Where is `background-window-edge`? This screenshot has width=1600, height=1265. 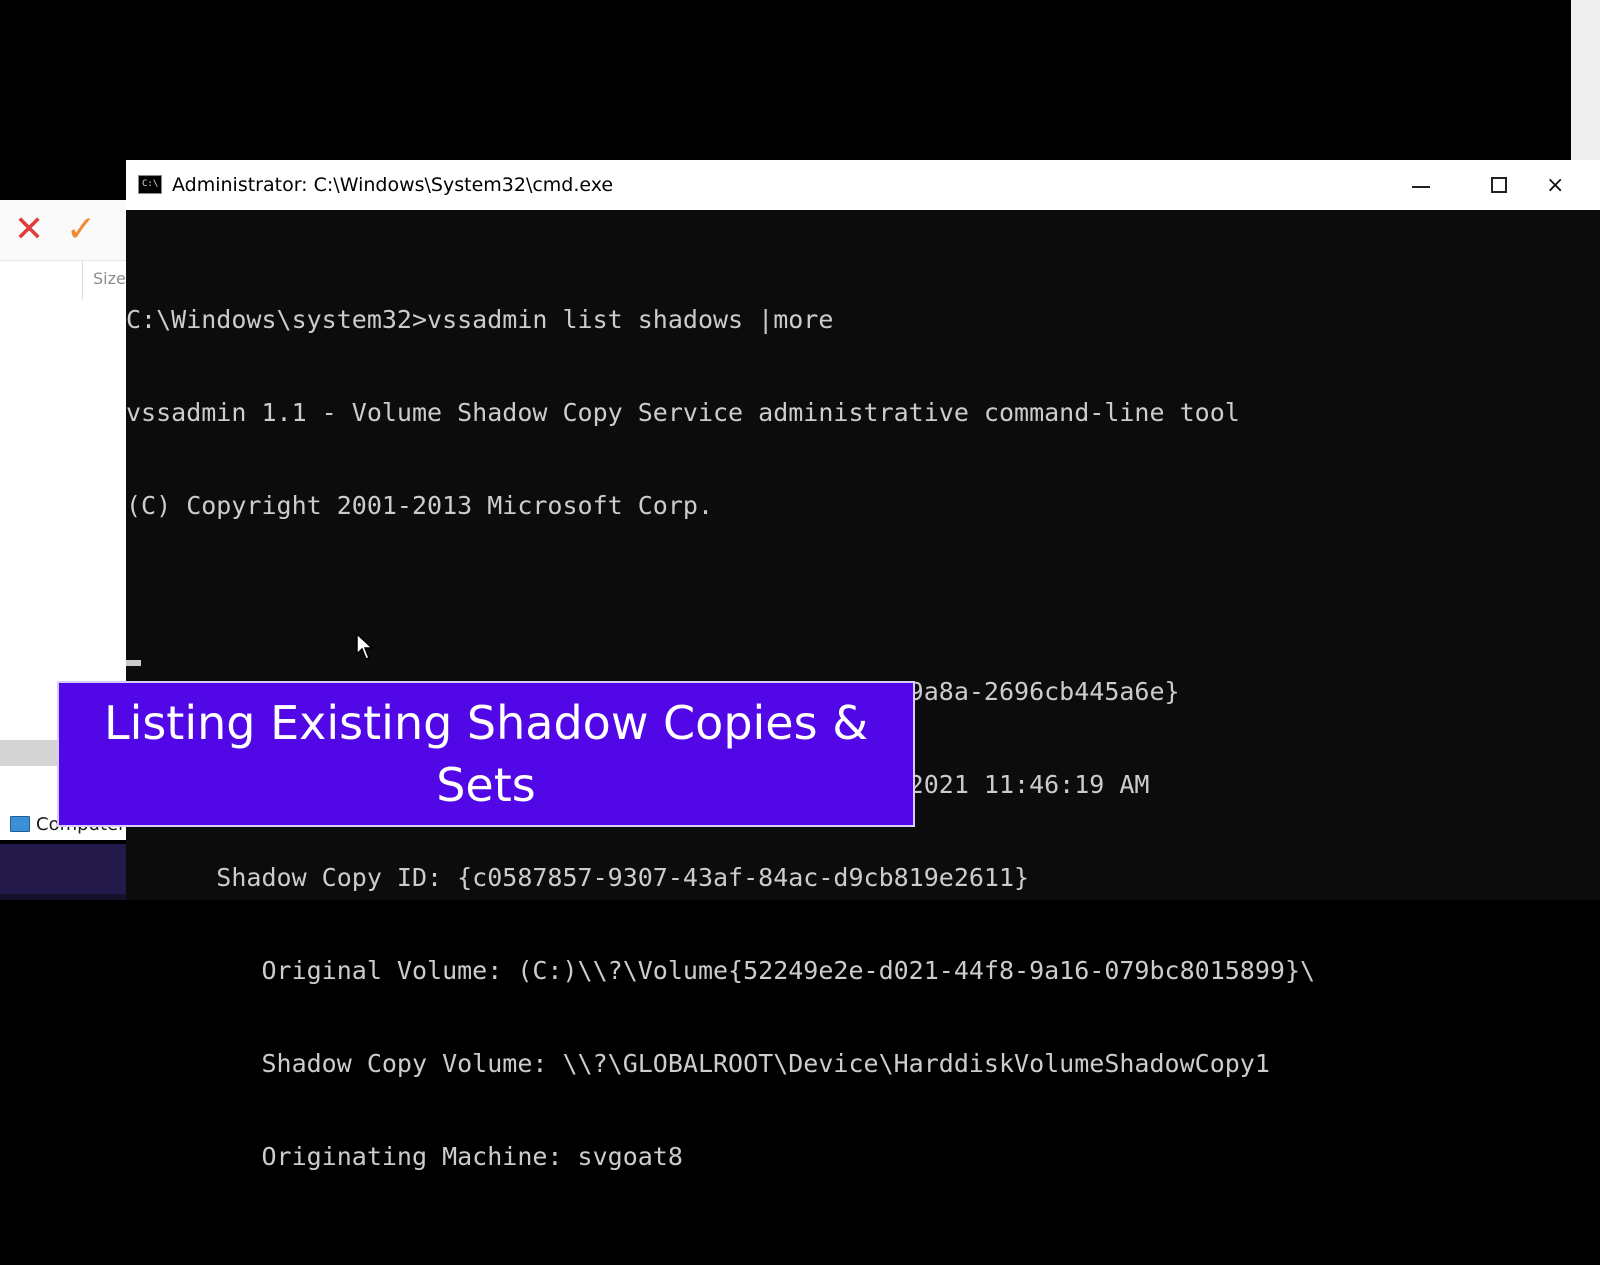
background-window-edge is located at coordinates (1585, 80).